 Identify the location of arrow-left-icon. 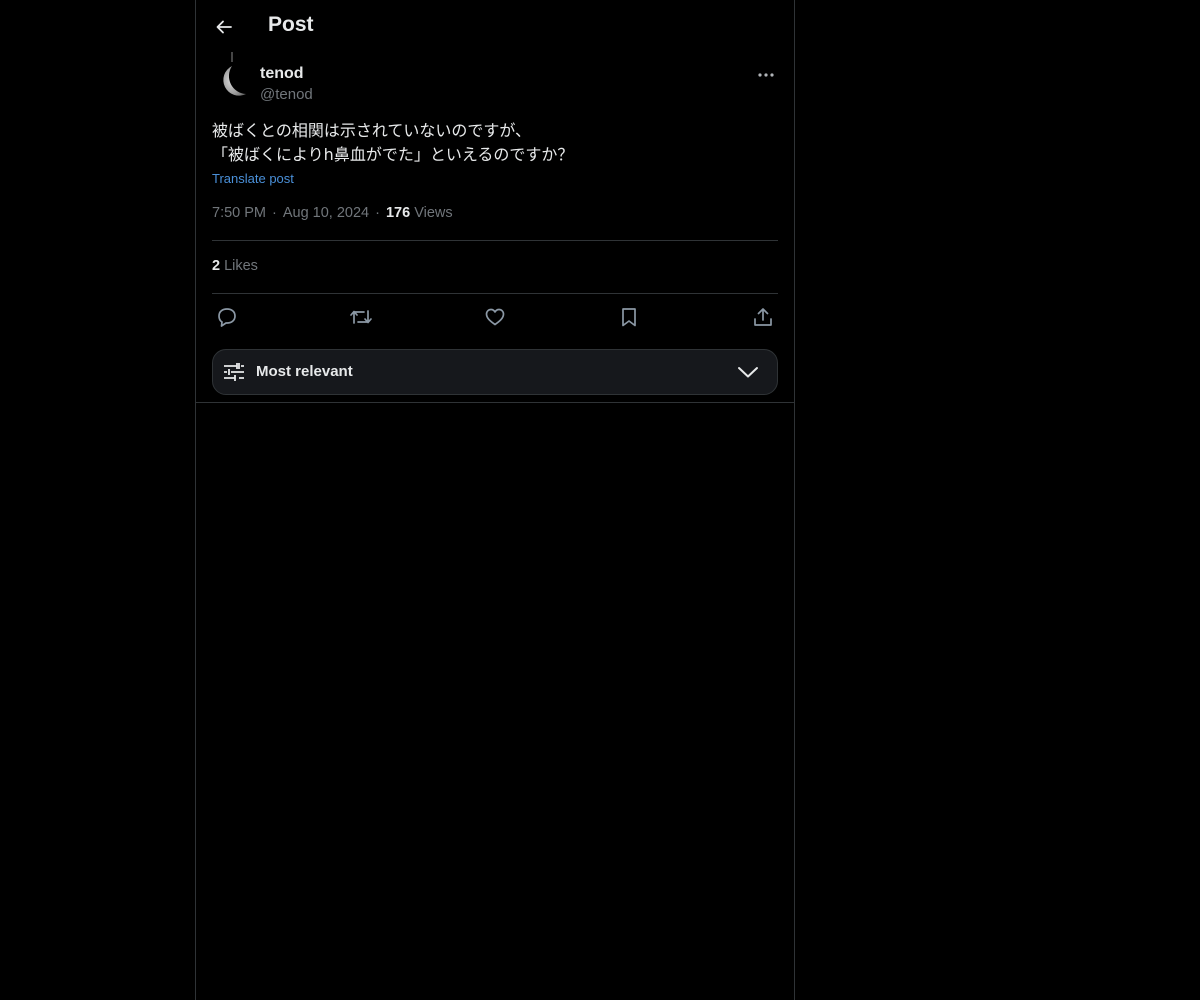
(224, 27).